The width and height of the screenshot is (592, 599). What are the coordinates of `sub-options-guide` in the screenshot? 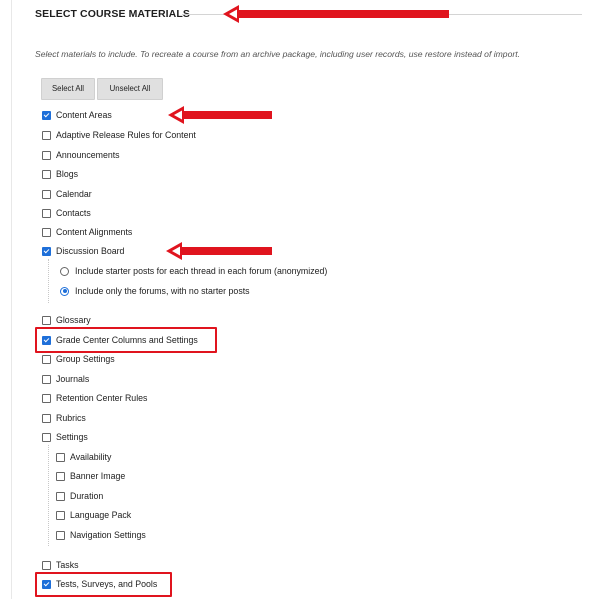 It's located at (48, 281).